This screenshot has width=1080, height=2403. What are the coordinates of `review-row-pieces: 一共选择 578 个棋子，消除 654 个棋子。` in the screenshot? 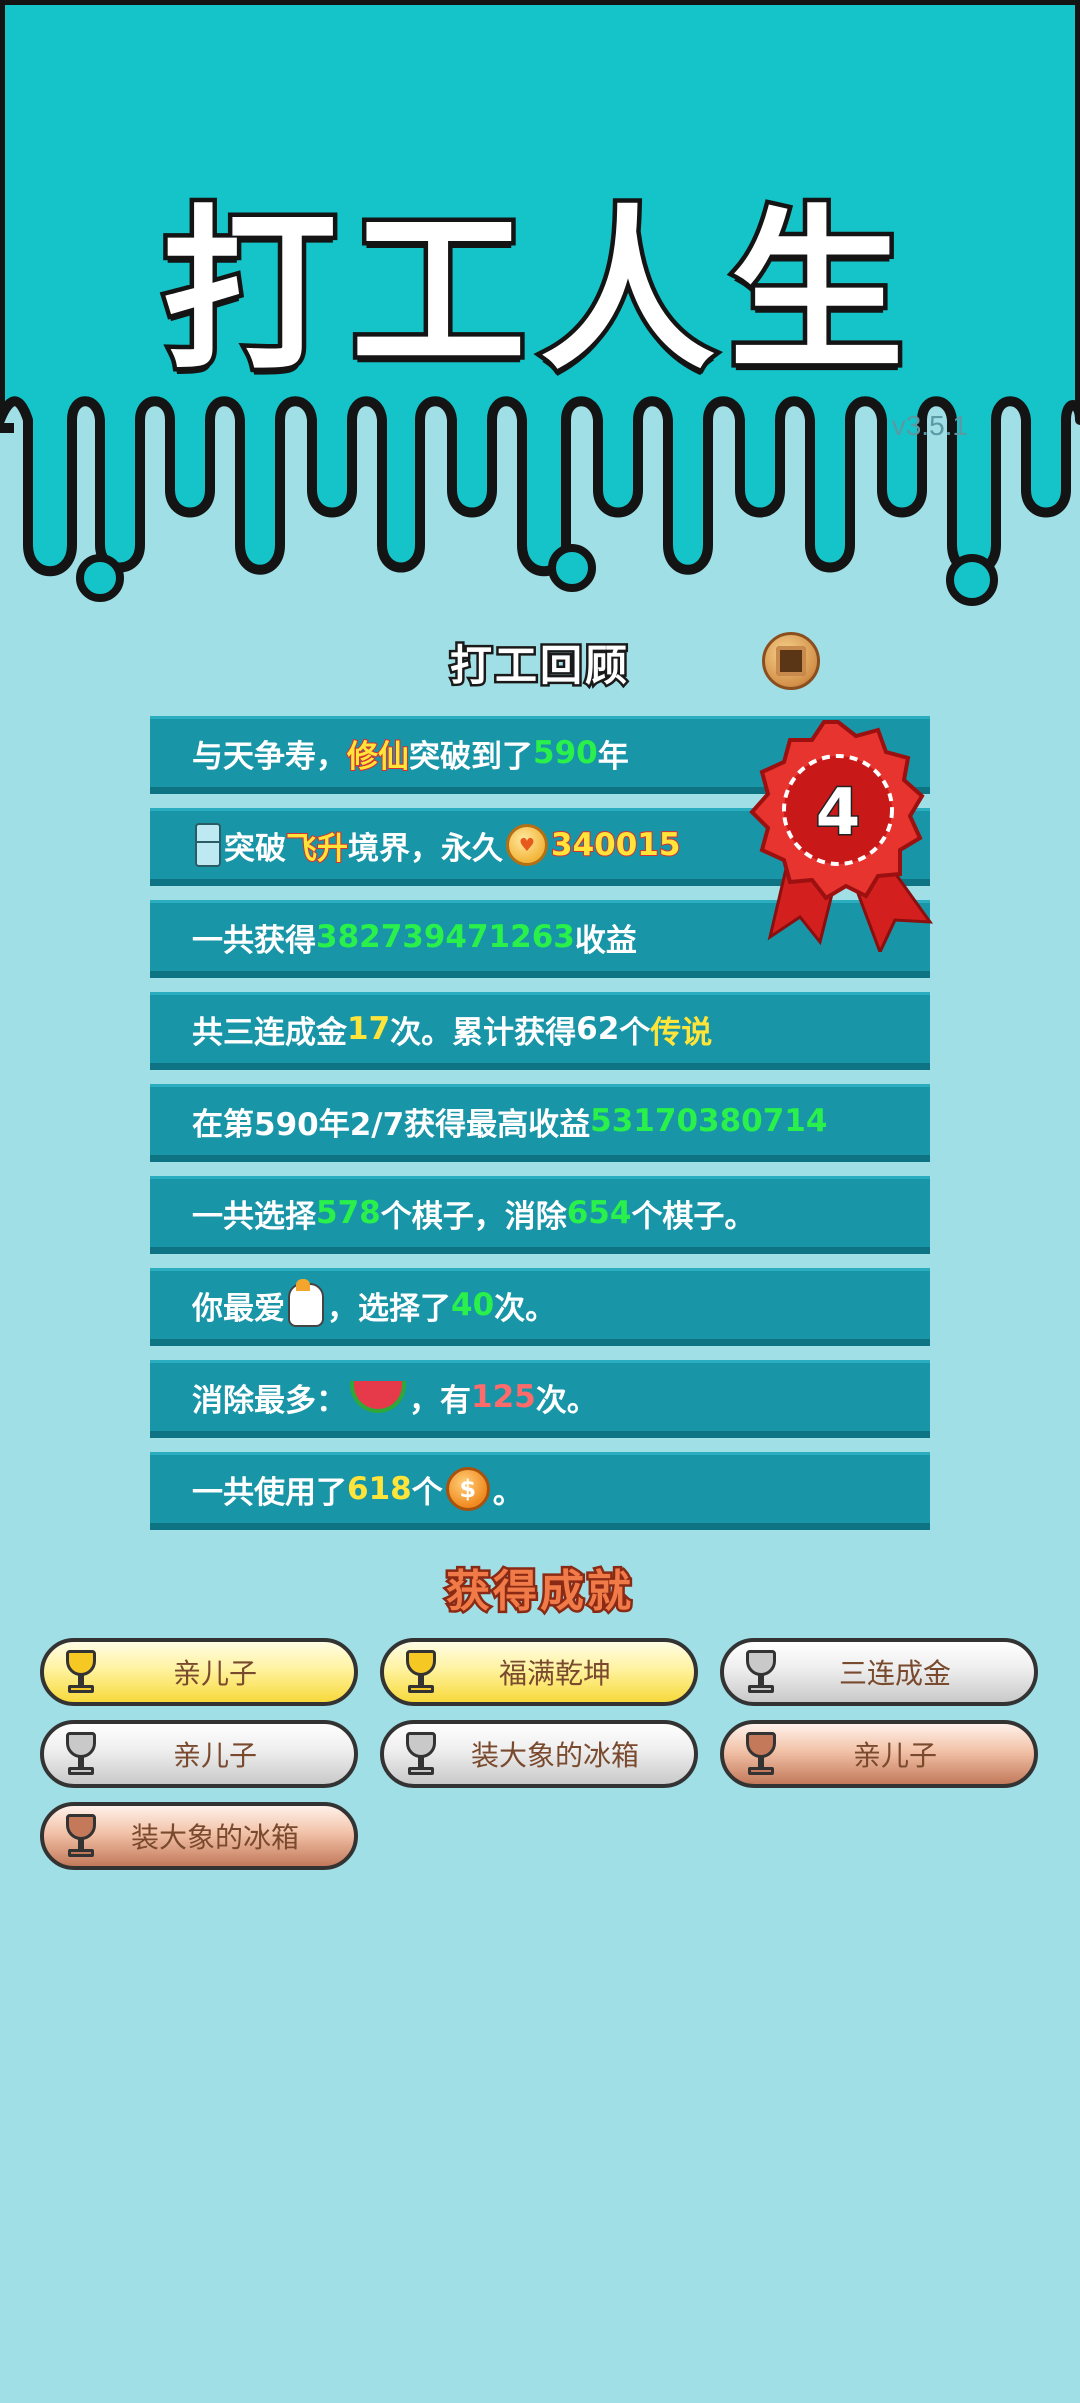 It's located at (540, 1215).